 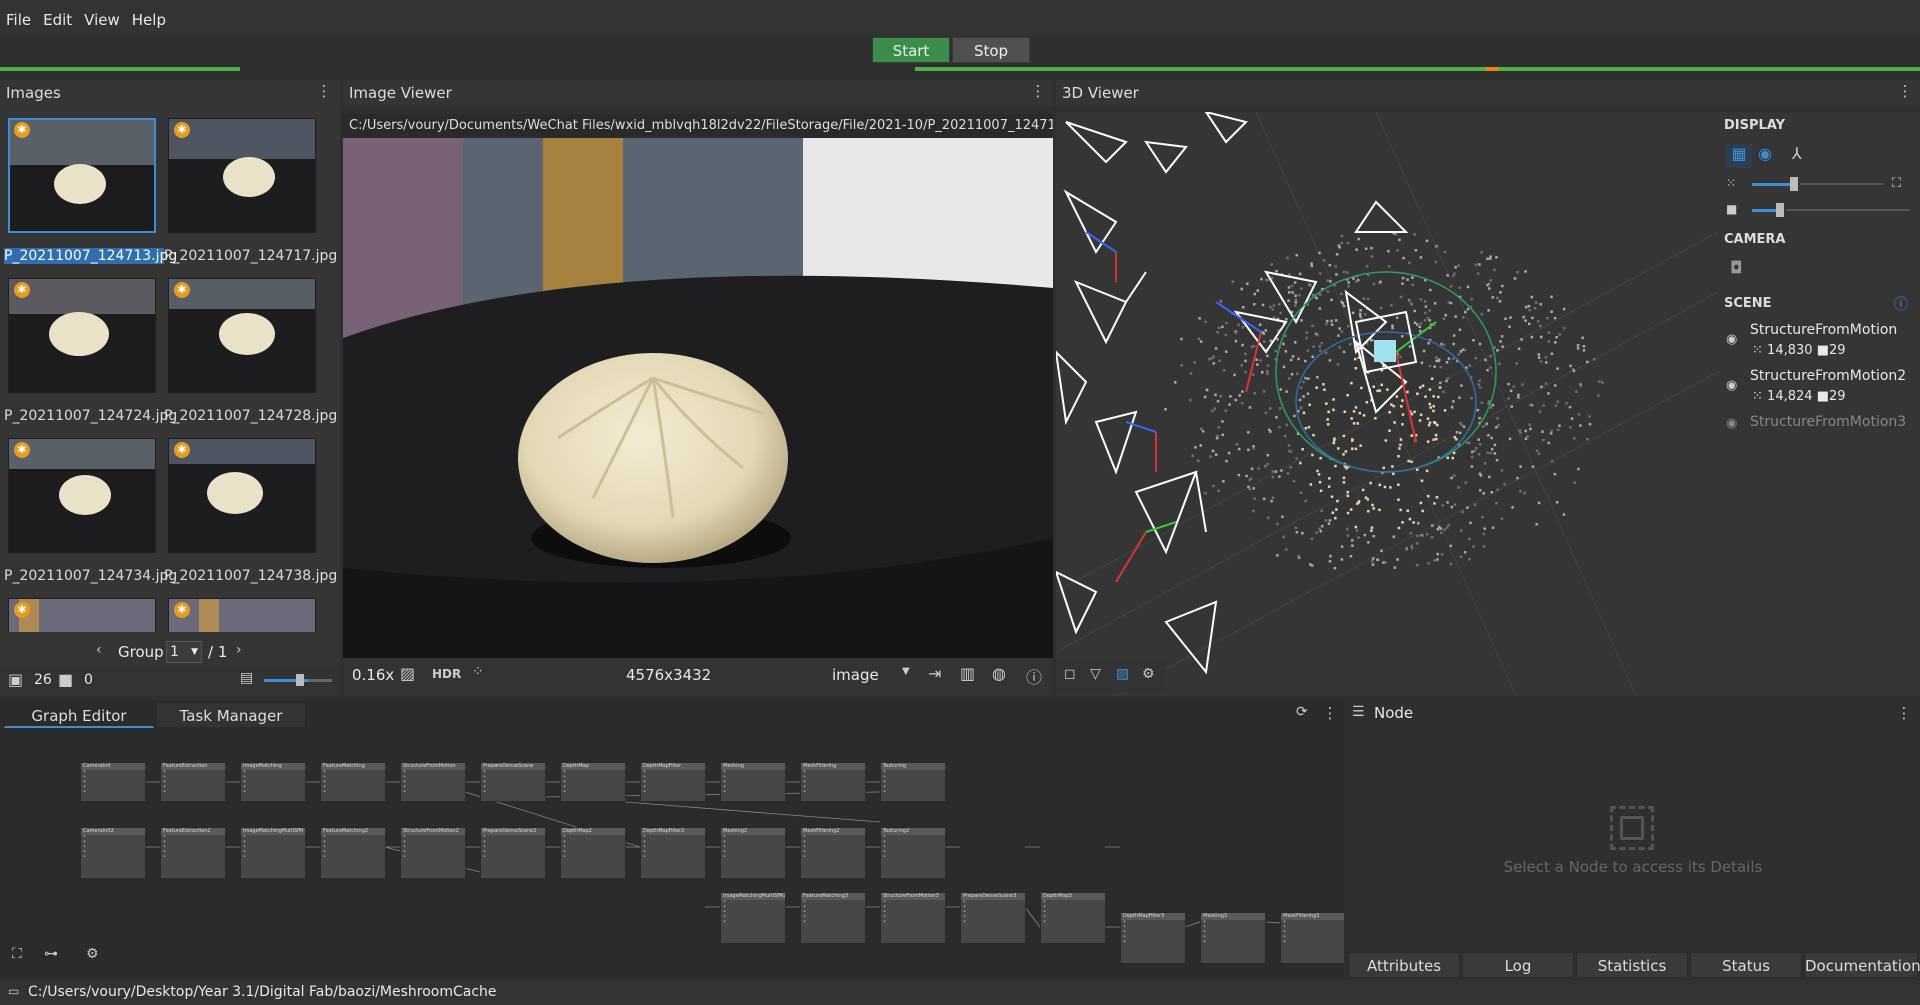 What do you see at coordinates (967, 673) in the screenshot?
I see `histogram-icon: ▥` at bounding box center [967, 673].